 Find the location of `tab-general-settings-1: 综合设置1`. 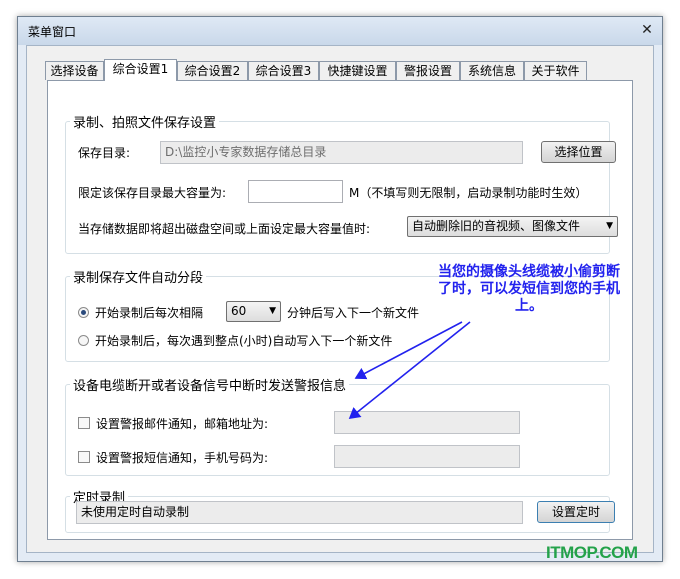

tab-general-settings-1: 综合设置1 is located at coordinates (140, 70).